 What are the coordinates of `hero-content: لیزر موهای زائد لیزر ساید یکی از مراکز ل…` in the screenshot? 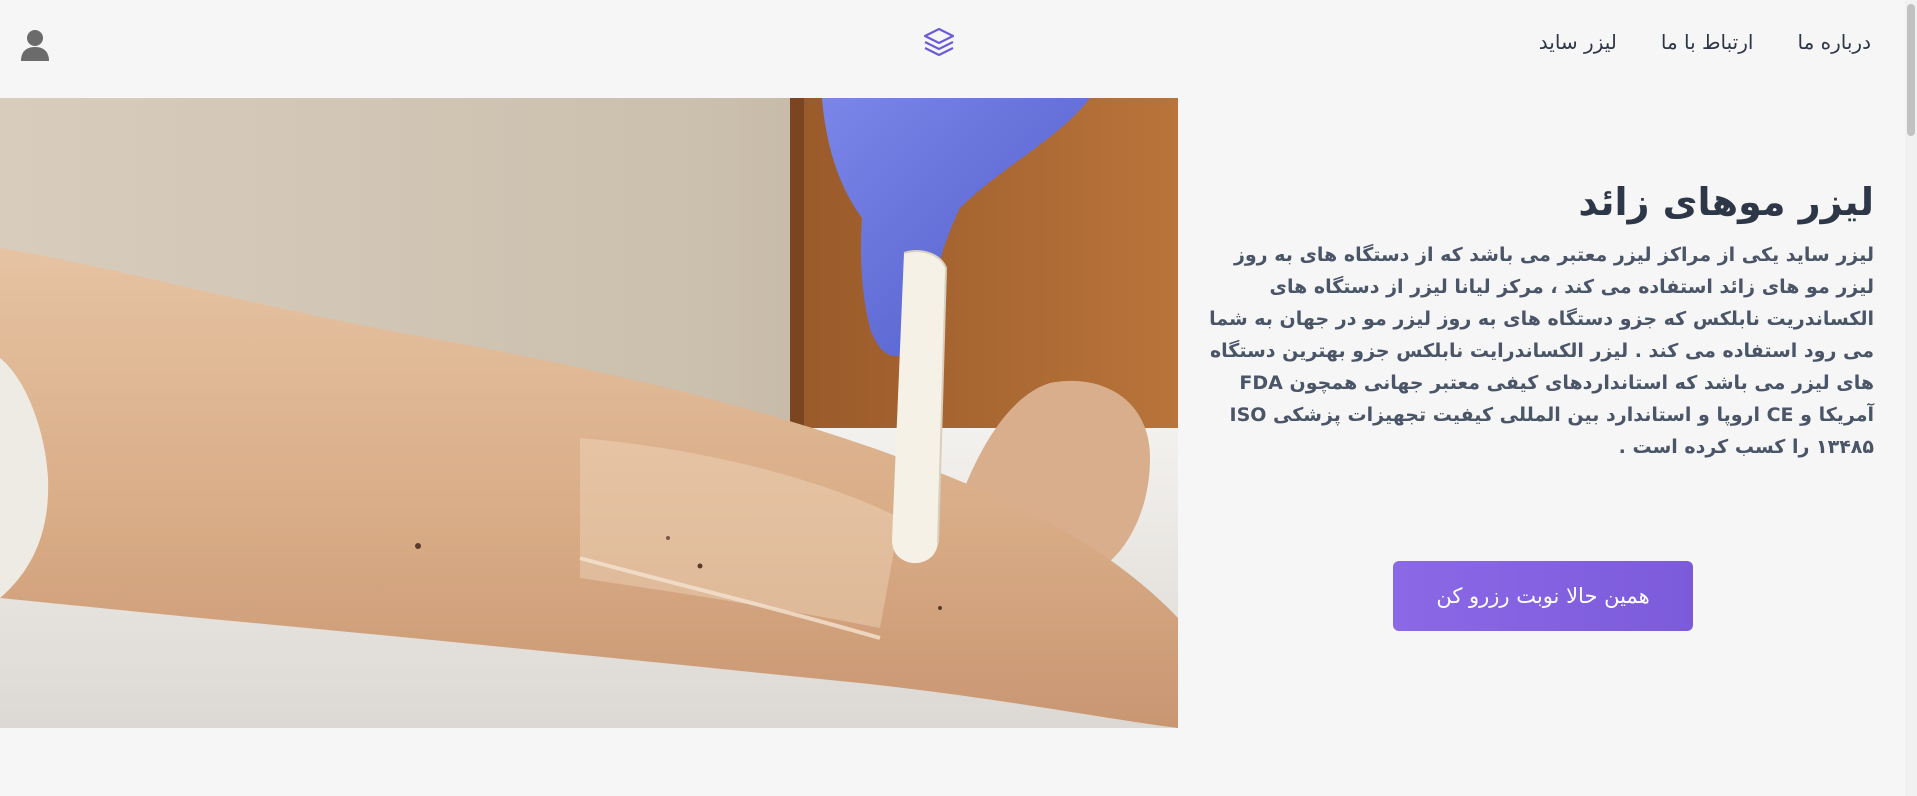 It's located at (1541, 320).